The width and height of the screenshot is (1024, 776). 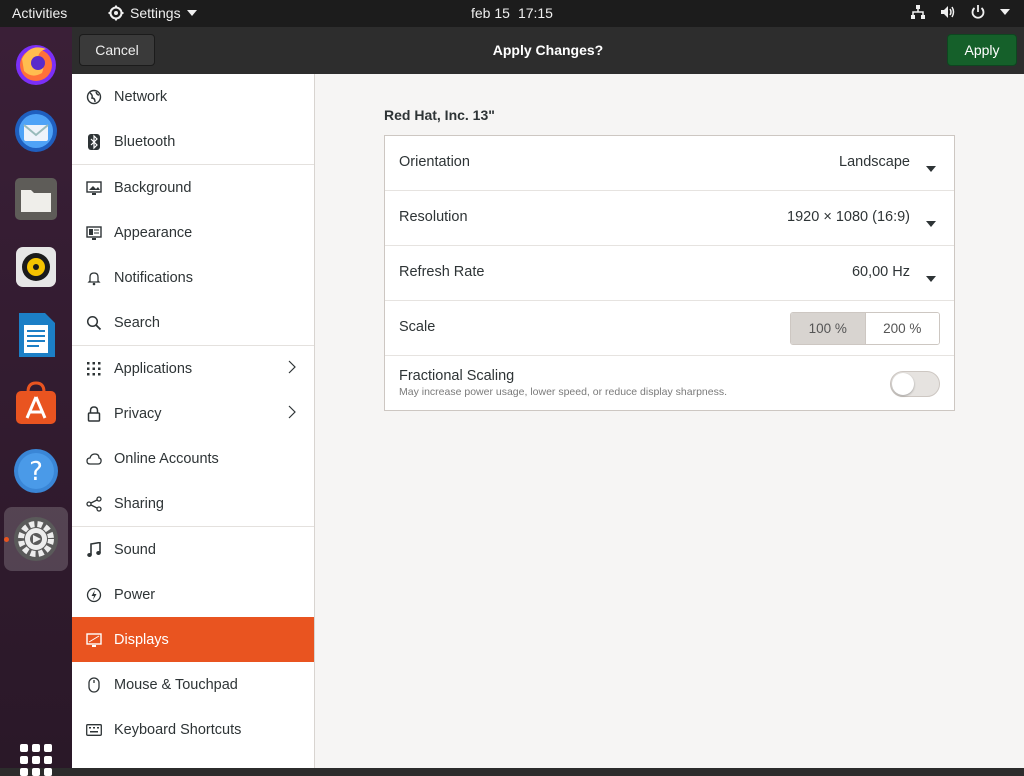 What do you see at coordinates (36, 199) in the screenshot?
I see `files-icon` at bounding box center [36, 199].